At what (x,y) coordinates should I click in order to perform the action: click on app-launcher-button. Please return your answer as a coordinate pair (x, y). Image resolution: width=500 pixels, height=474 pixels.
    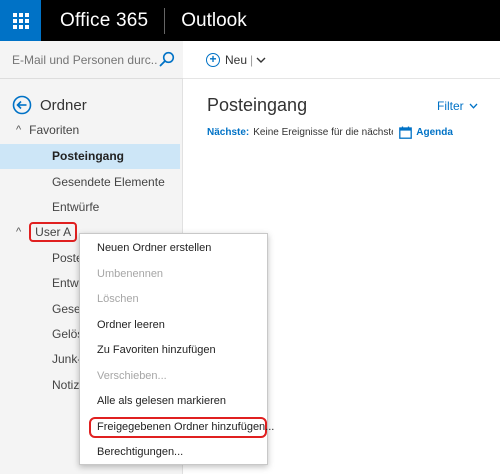
    Looking at the image, I should click on (20, 20).